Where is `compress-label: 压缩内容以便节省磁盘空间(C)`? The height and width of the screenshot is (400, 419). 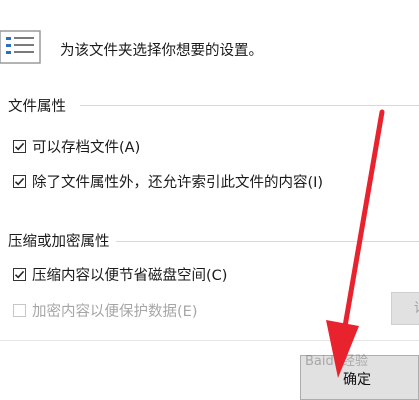
compress-label: 压缩内容以便节省磁盘空间(C) is located at coordinates (130, 276).